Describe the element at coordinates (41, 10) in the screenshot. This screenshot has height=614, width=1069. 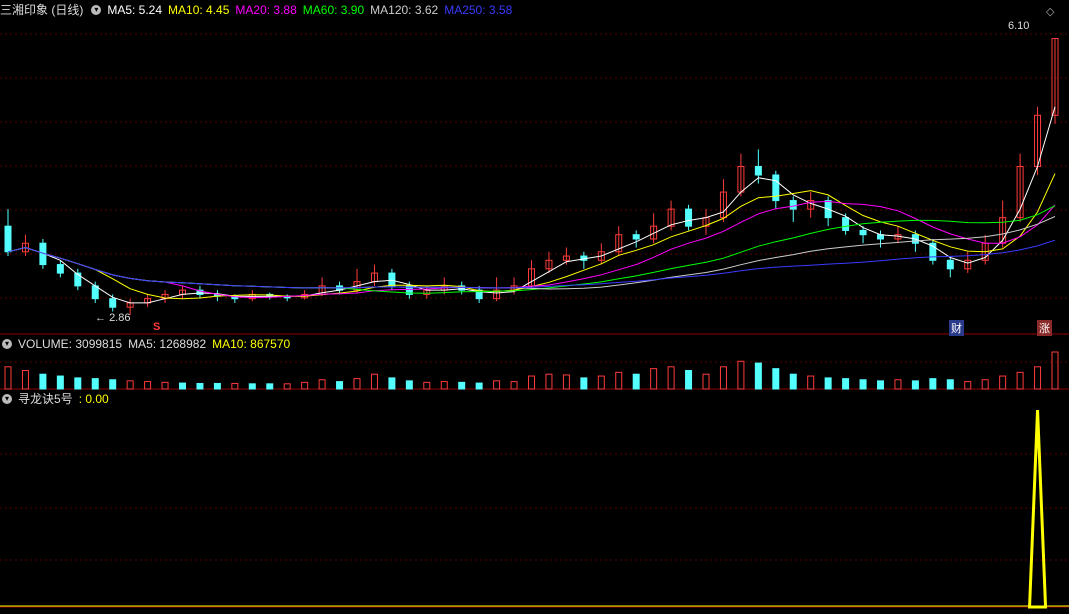
I see `stock-title: 三湘印象 (日线)` at that location.